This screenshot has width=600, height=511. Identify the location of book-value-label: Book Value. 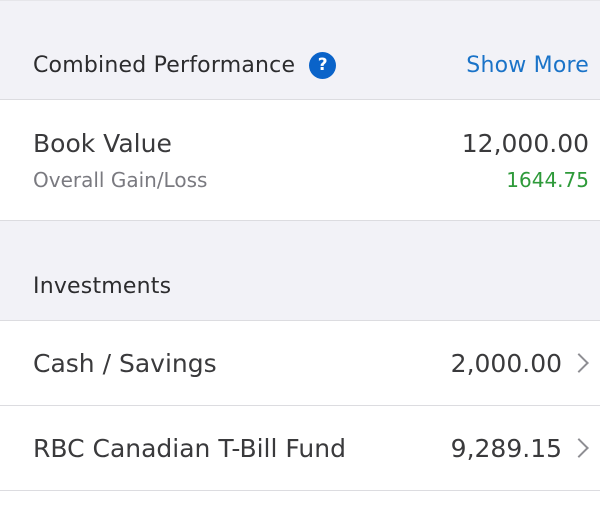
(102, 143).